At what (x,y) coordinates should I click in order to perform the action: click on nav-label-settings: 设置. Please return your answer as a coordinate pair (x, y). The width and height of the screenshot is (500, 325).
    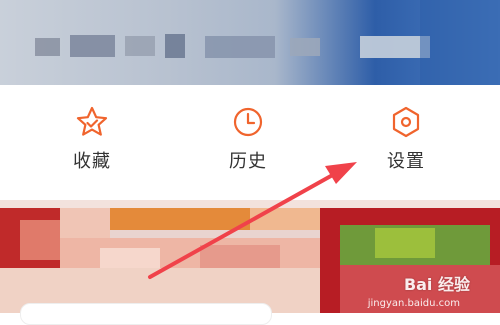
    Looking at the image, I should click on (406, 161).